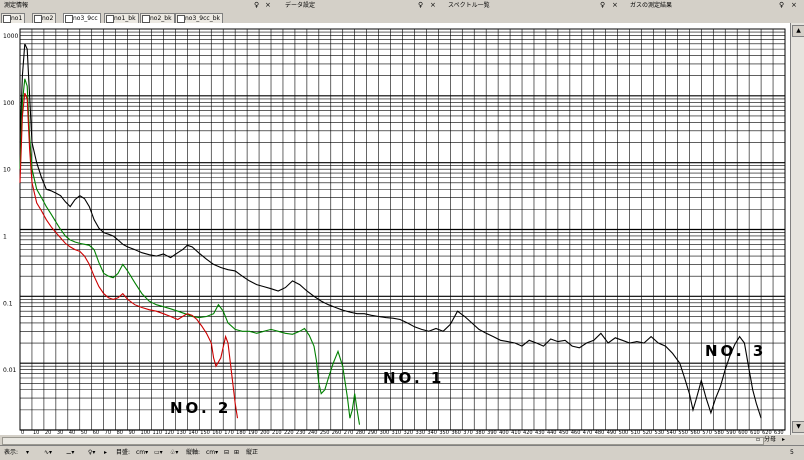  Describe the element at coordinates (798, 31) in the screenshot. I see `scroll-up-button: ▲` at that location.